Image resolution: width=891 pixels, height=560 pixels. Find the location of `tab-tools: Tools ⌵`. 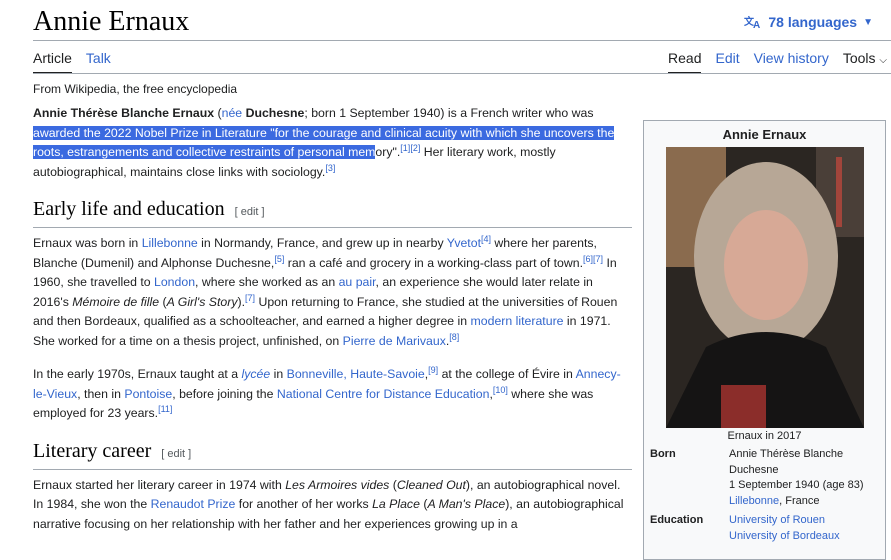

tab-tools: Tools ⌵ is located at coordinates (865, 61).